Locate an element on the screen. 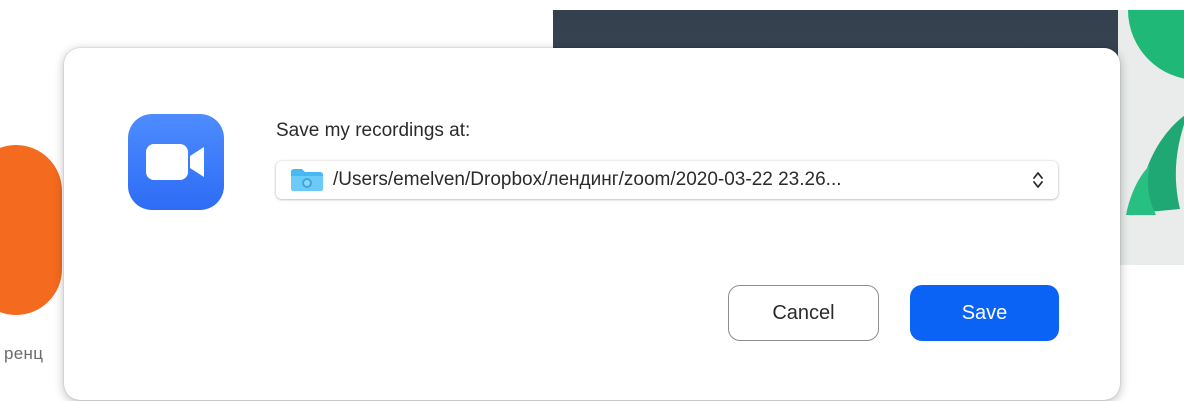 Image resolution: width=1184 pixels, height=401 pixels. cancel-button: Cancel is located at coordinates (803, 313).